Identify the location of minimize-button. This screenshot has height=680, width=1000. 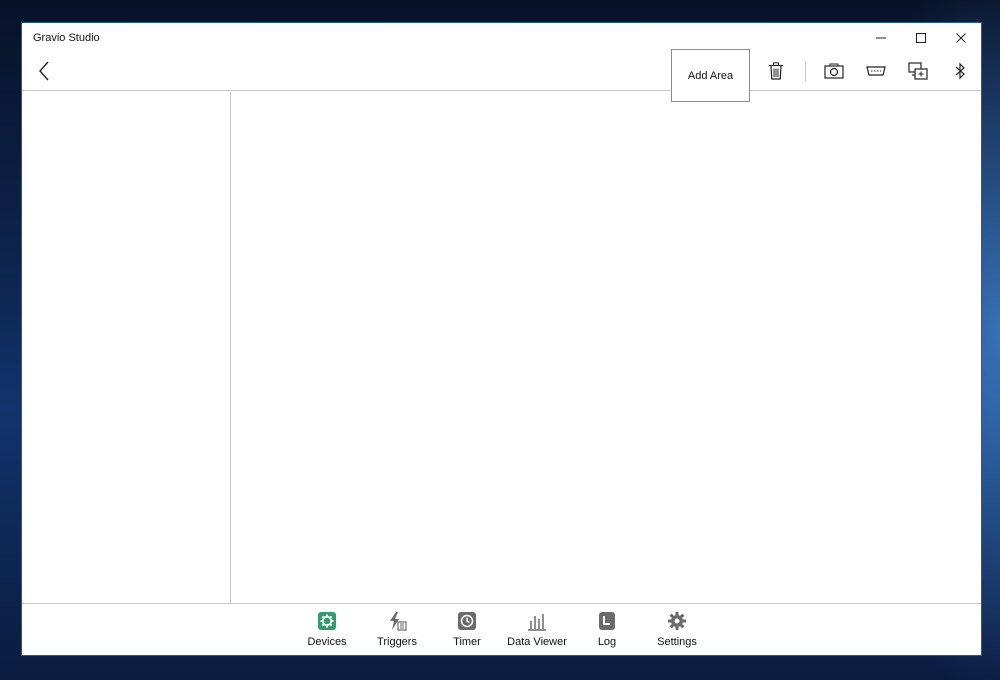
(881, 38).